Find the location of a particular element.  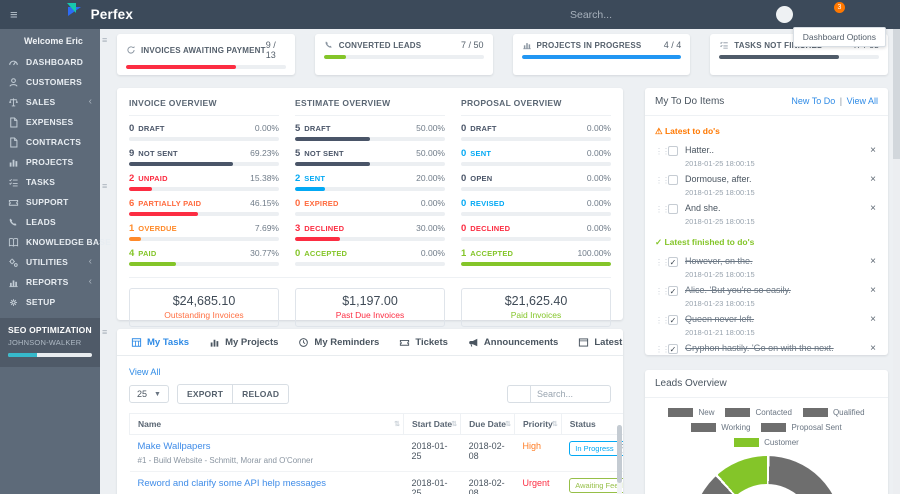

overview-row: 0 OPEN 0.00% is located at coordinates (536, 182).